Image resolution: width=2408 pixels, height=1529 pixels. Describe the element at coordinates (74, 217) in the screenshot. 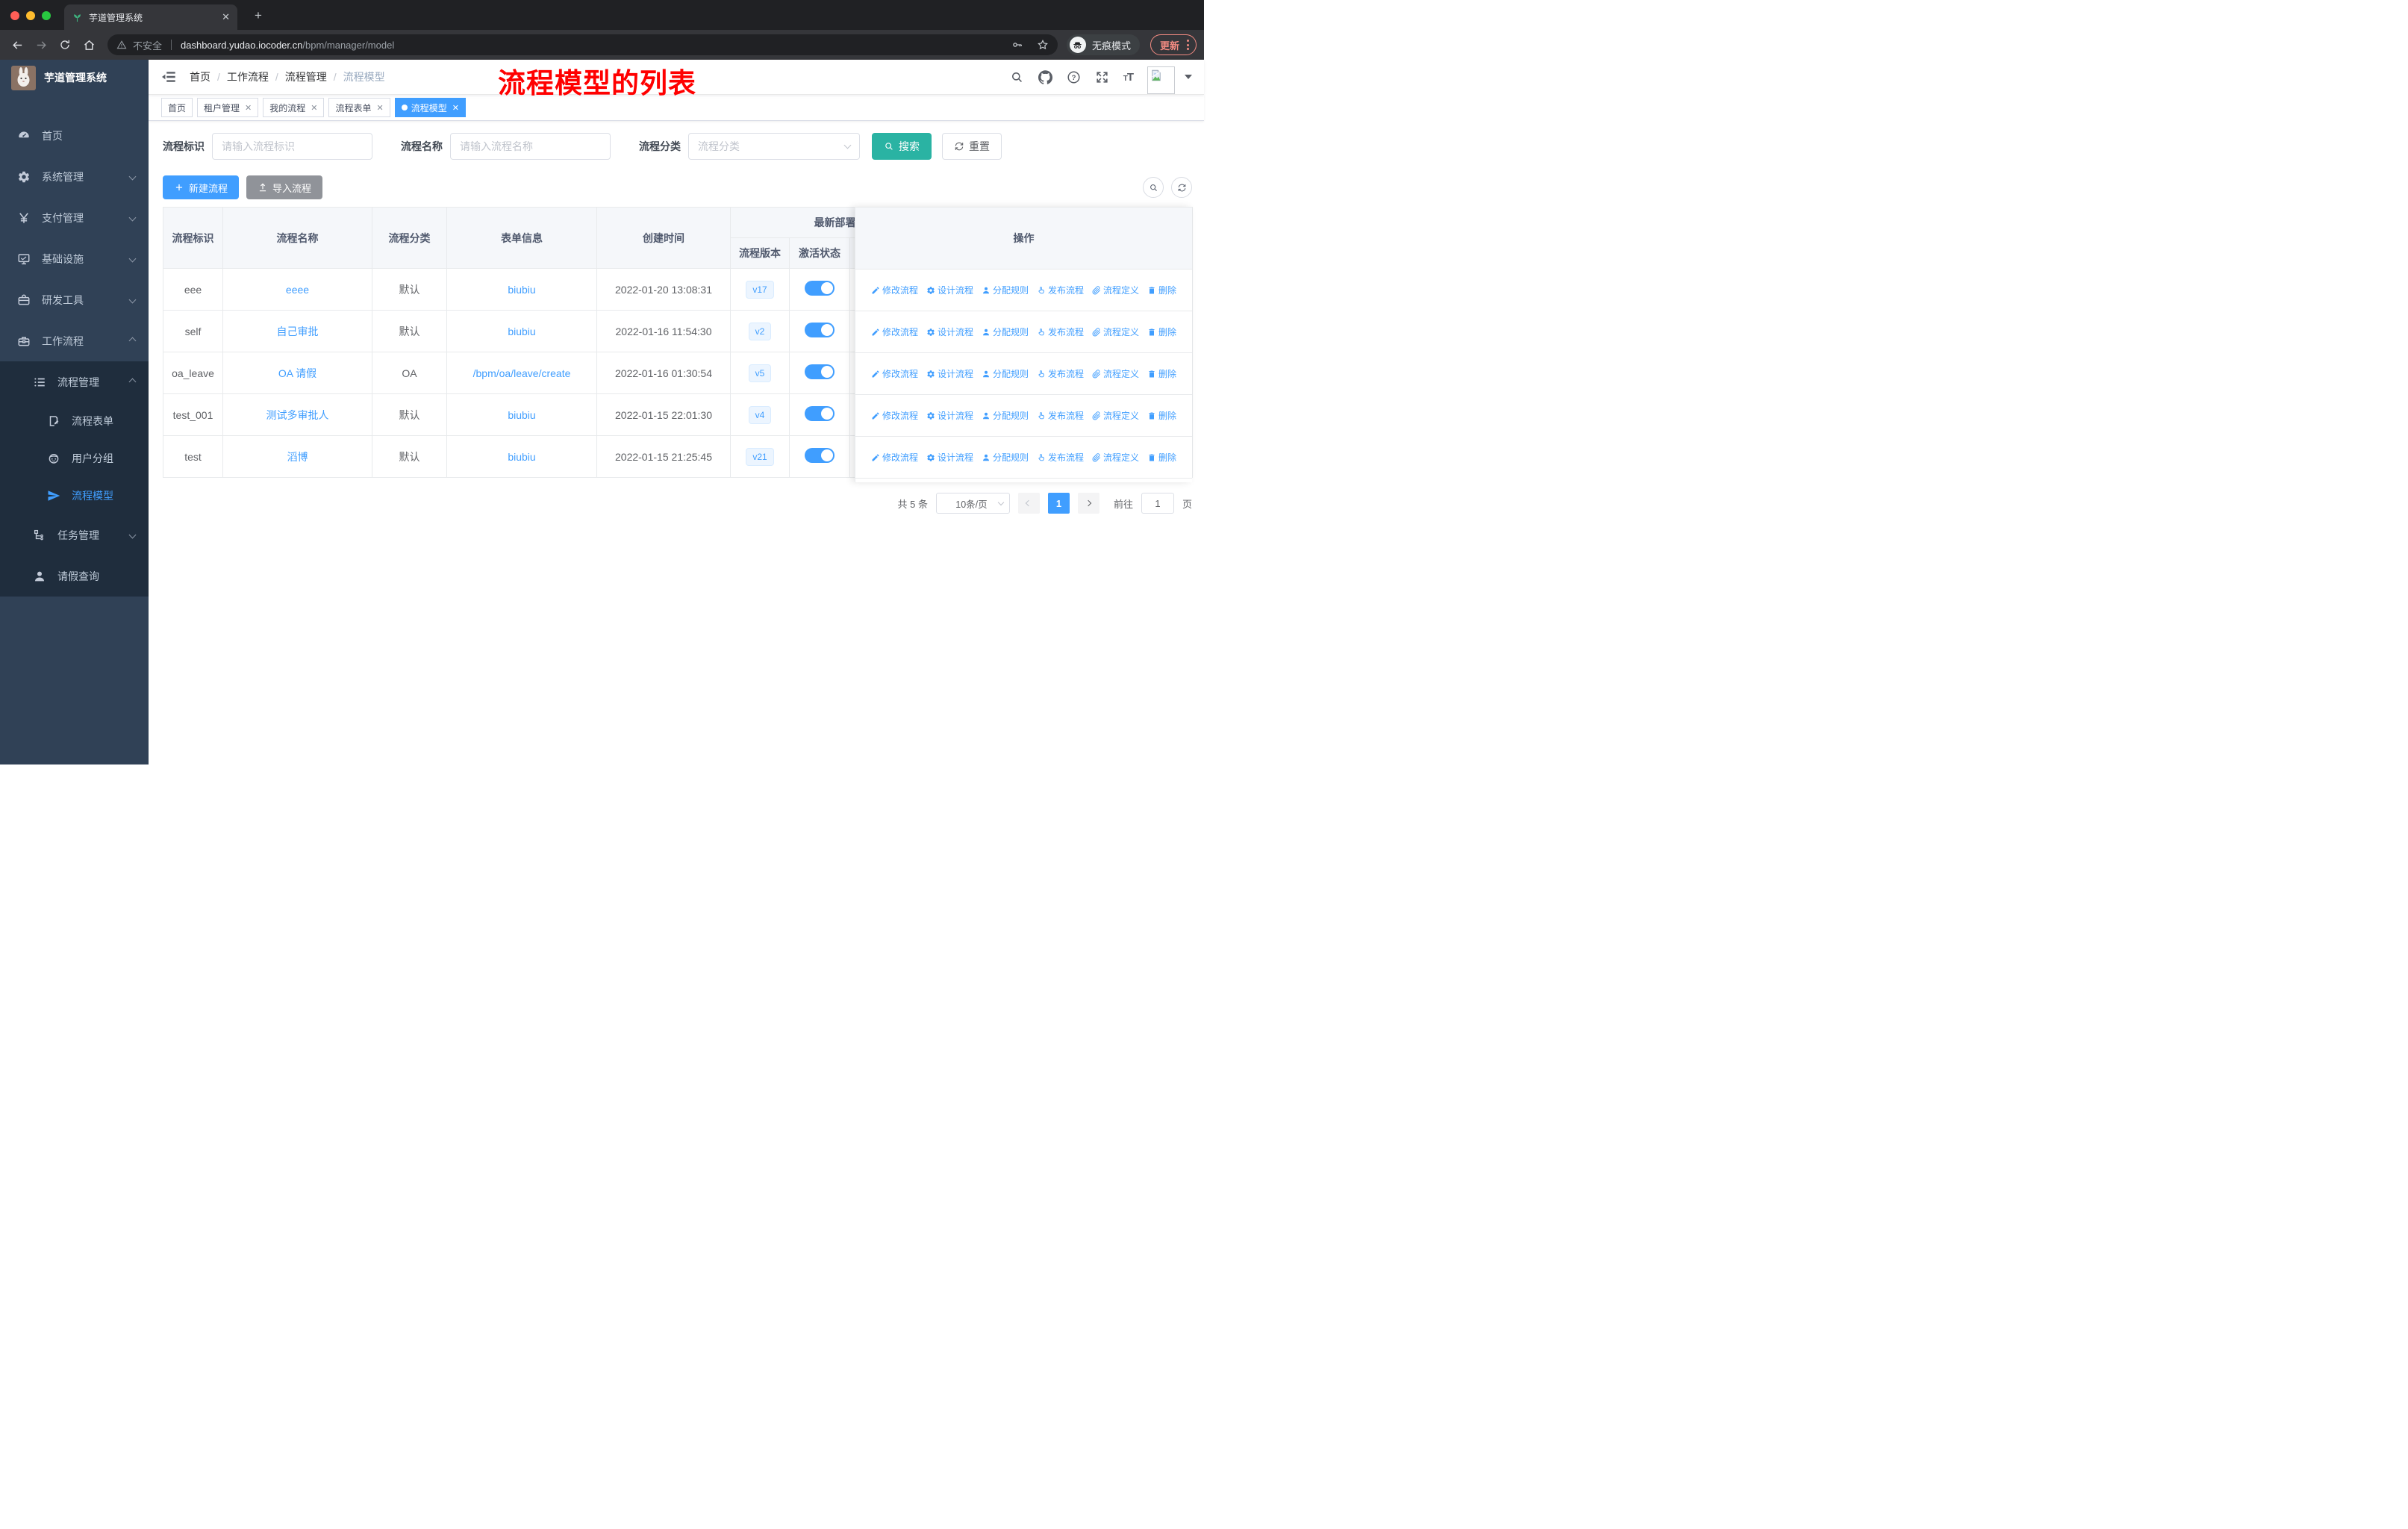

I see `sidebar-item-payment: 支付管理` at that location.